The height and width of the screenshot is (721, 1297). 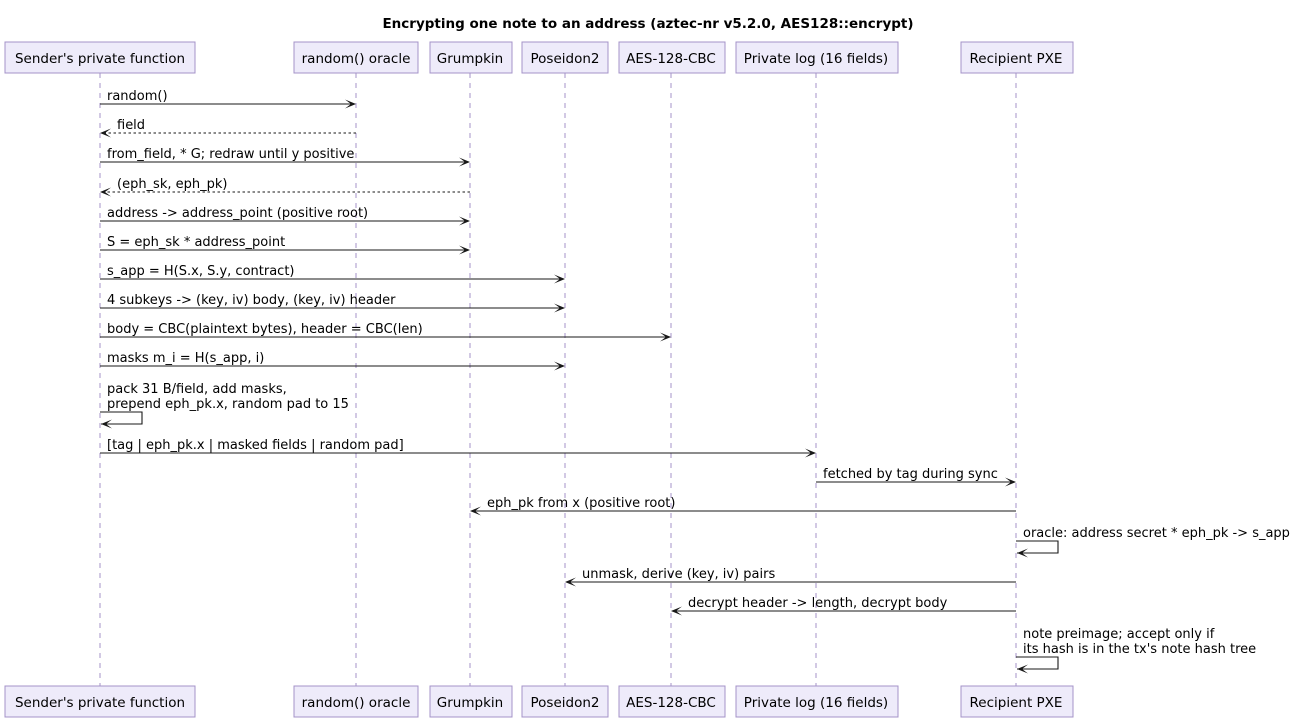 I want to click on message-label: unmask, derive (key, iv) pairs, so click(x=678, y=574).